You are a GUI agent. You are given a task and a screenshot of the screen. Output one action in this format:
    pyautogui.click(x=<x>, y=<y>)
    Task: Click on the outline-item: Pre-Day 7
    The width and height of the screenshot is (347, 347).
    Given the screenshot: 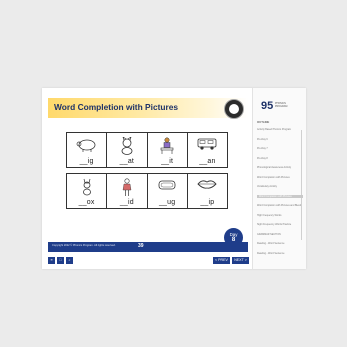 What is the action you would take?
    pyautogui.click(x=279, y=148)
    